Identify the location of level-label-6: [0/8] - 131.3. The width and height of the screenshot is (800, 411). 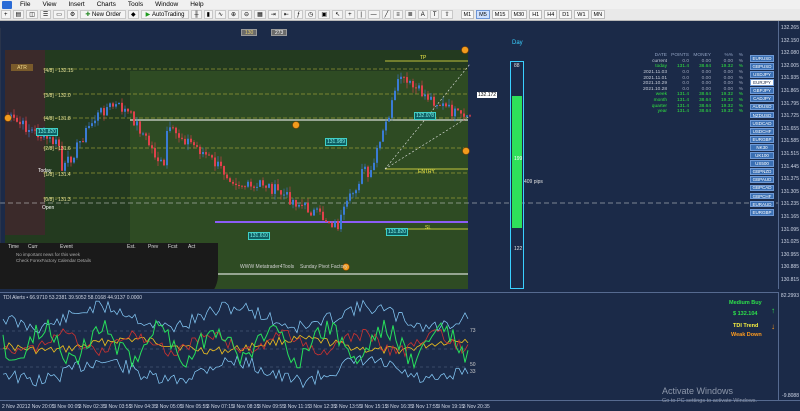
(57, 200).